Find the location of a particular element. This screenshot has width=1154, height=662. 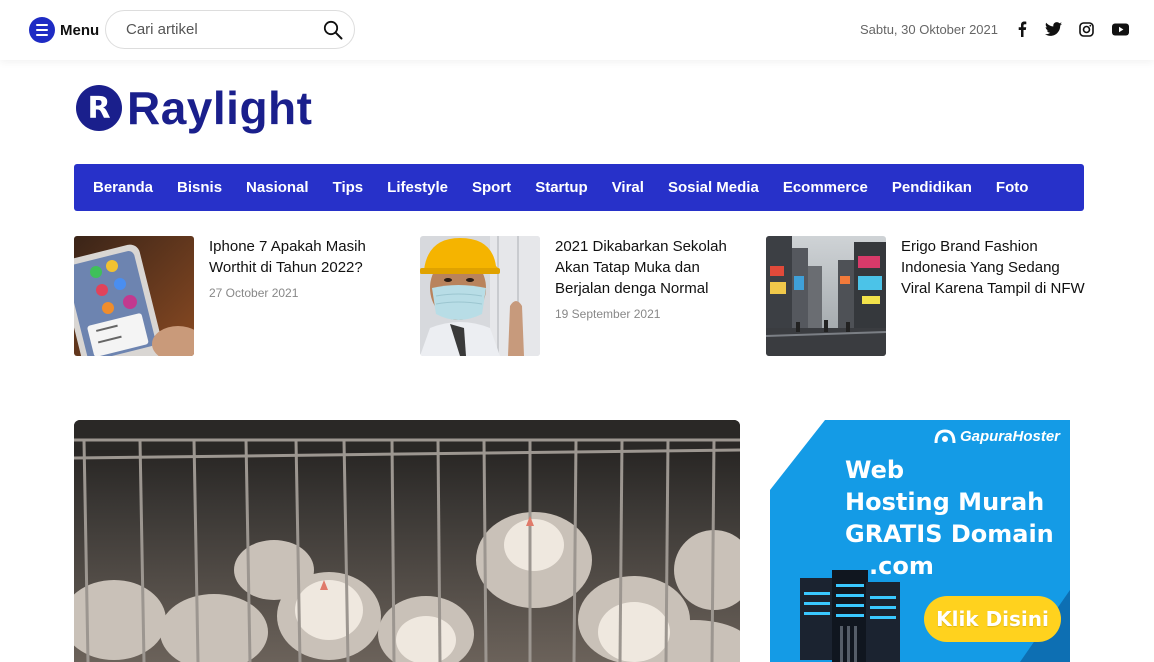

current-date: Sabtu, 30 Oktober 2021 is located at coordinates (928, 29).